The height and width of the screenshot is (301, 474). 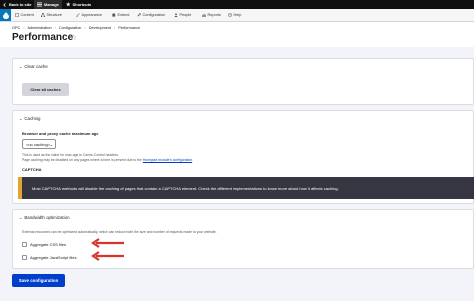 I want to click on tray-item-appearance: Appearance, so click(x=89, y=15).